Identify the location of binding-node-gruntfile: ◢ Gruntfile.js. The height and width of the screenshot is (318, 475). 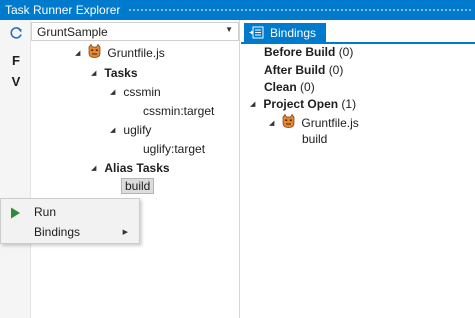
(314, 122).